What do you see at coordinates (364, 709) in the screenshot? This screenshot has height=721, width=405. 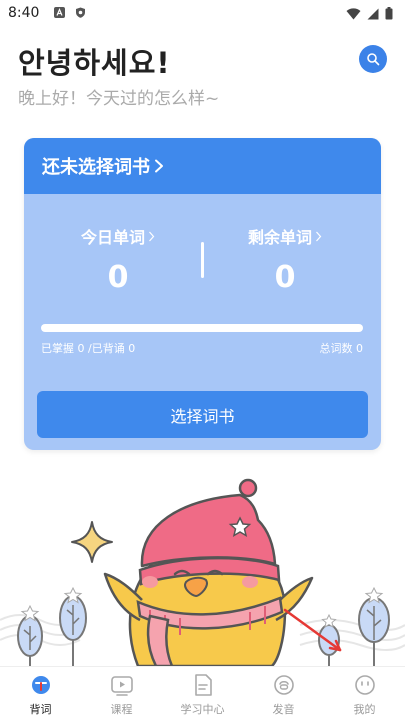 I see `tab-profile-label: 我的` at bounding box center [364, 709].